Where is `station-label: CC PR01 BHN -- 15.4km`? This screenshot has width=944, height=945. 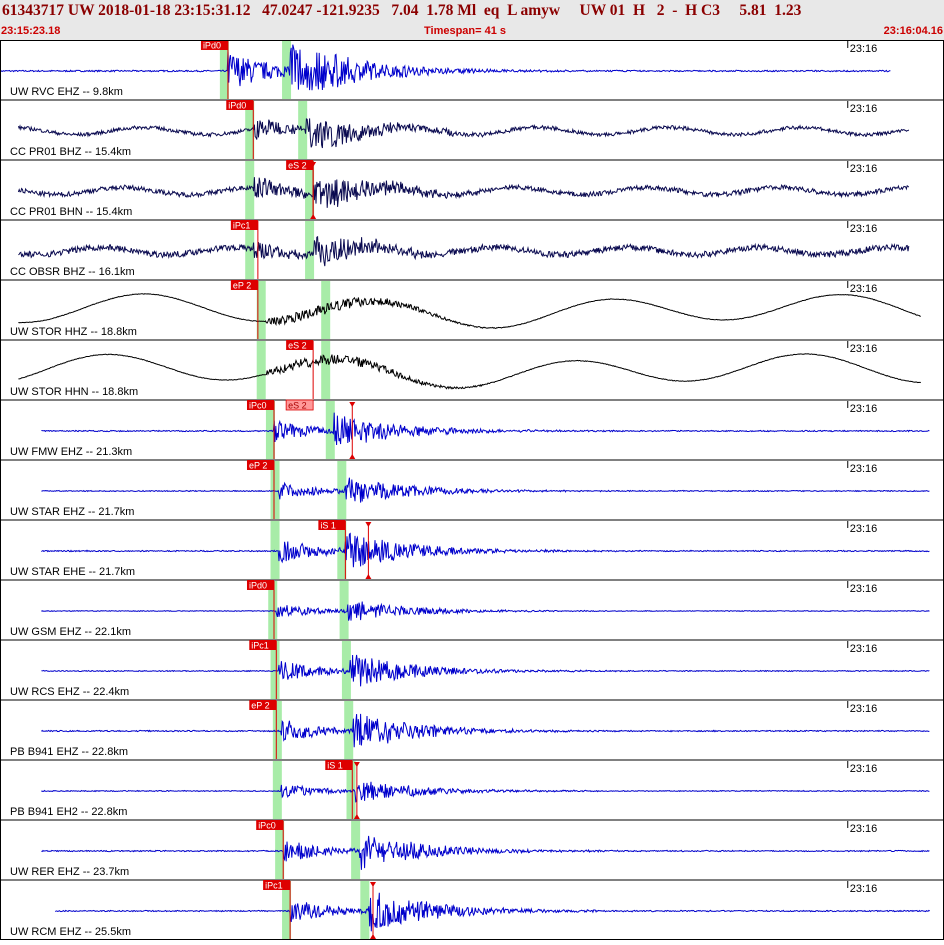
station-label: CC PR01 BHN -- 15.4km is located at coordinates (71, 212).